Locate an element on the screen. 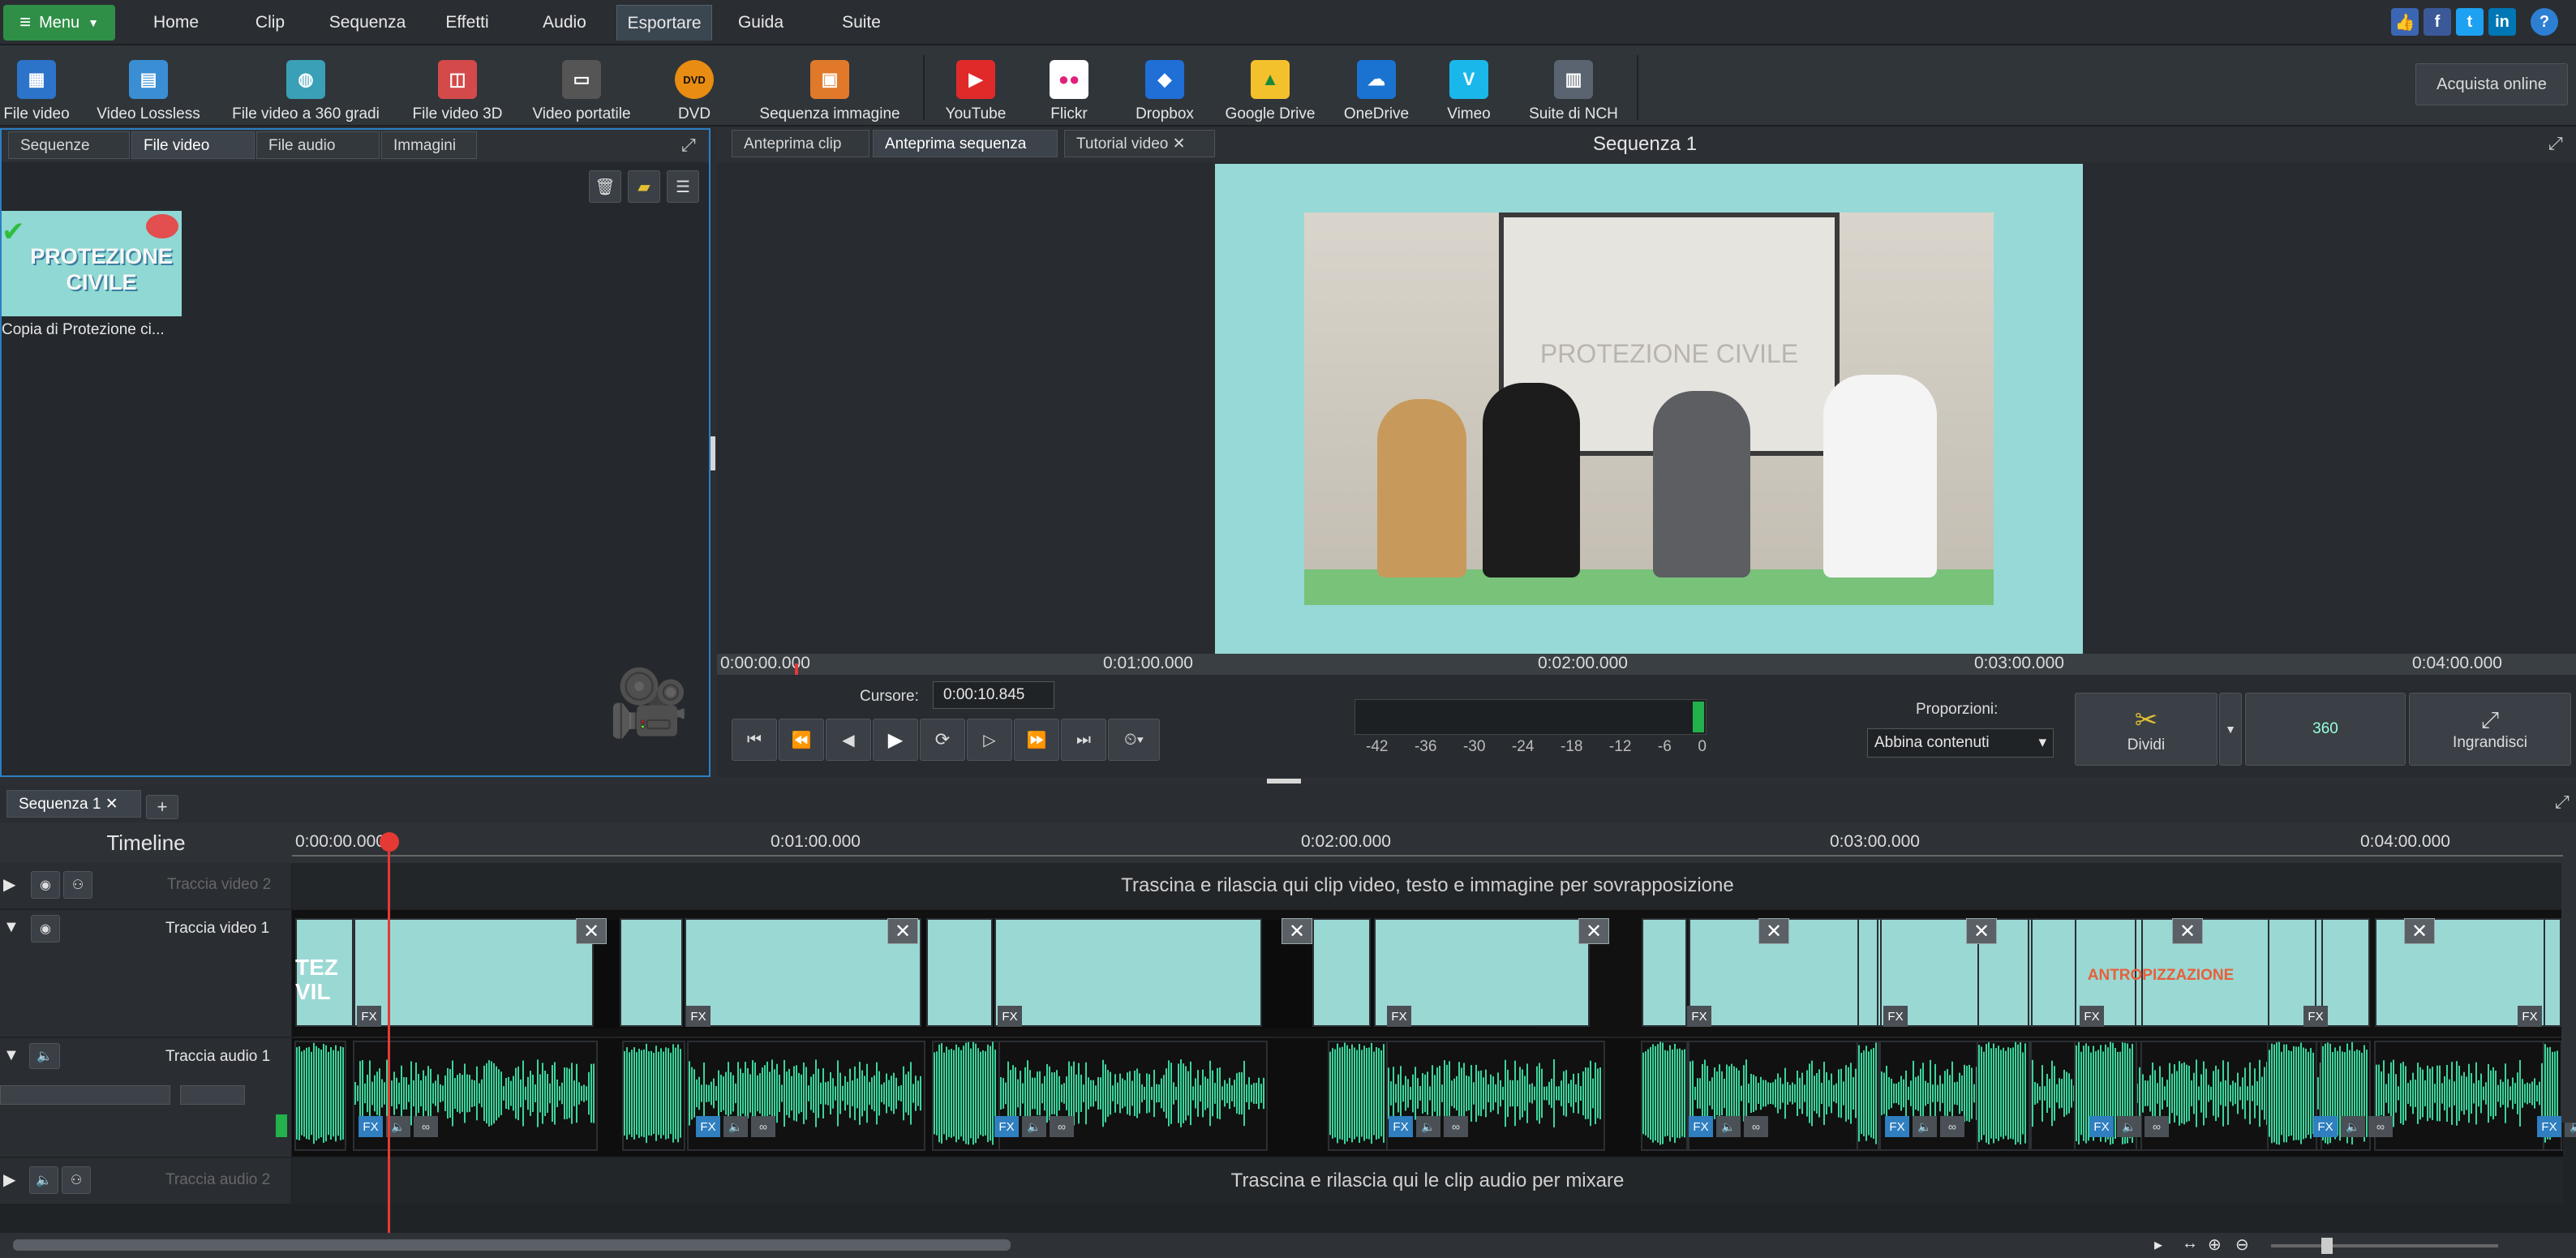 This screenshot has height=1258, width=2576. tab-file-video: File video is located at coordinates (193, 145).